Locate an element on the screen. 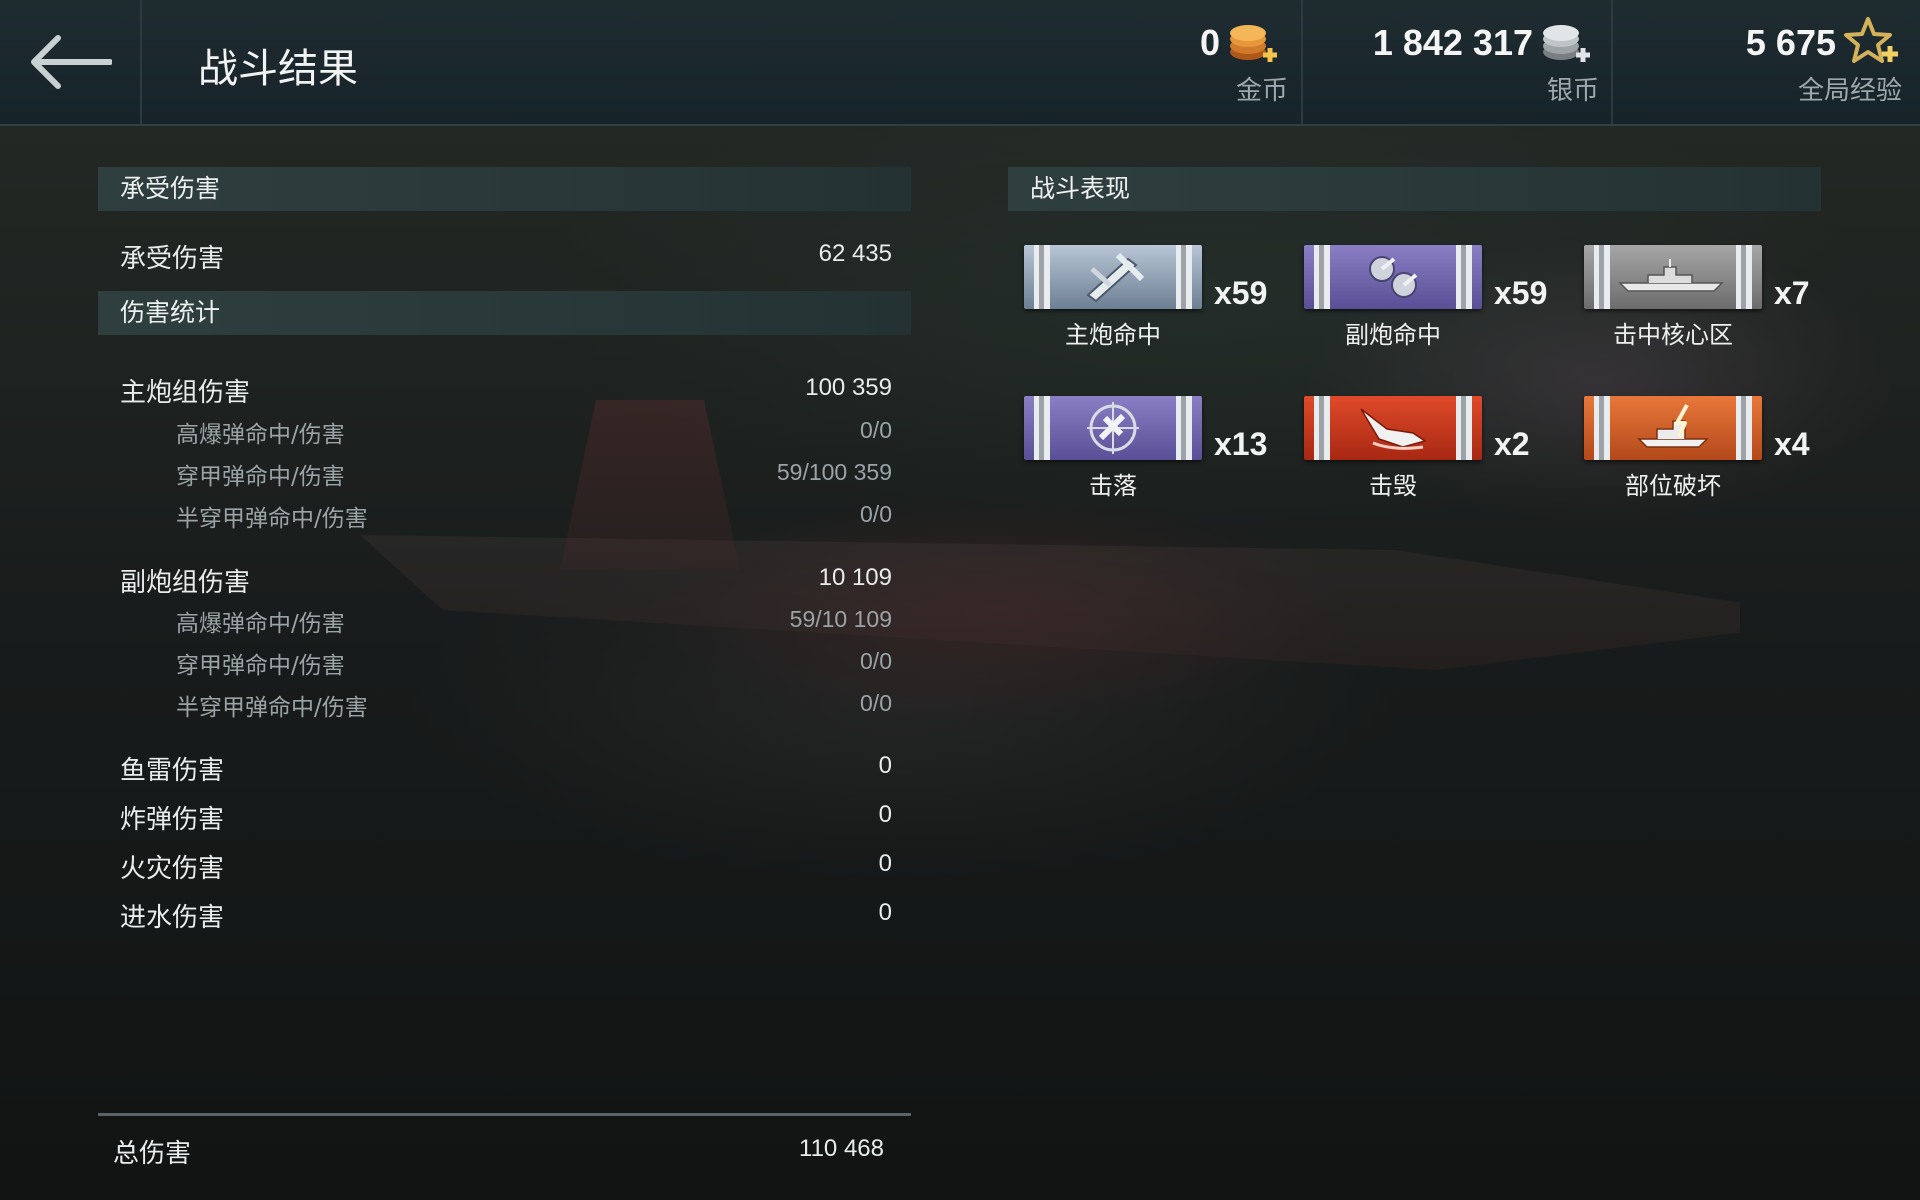 This screenshot has width=1920, height=1200. gold-currency: 0 金币 is located at coordinates (1235, 62).